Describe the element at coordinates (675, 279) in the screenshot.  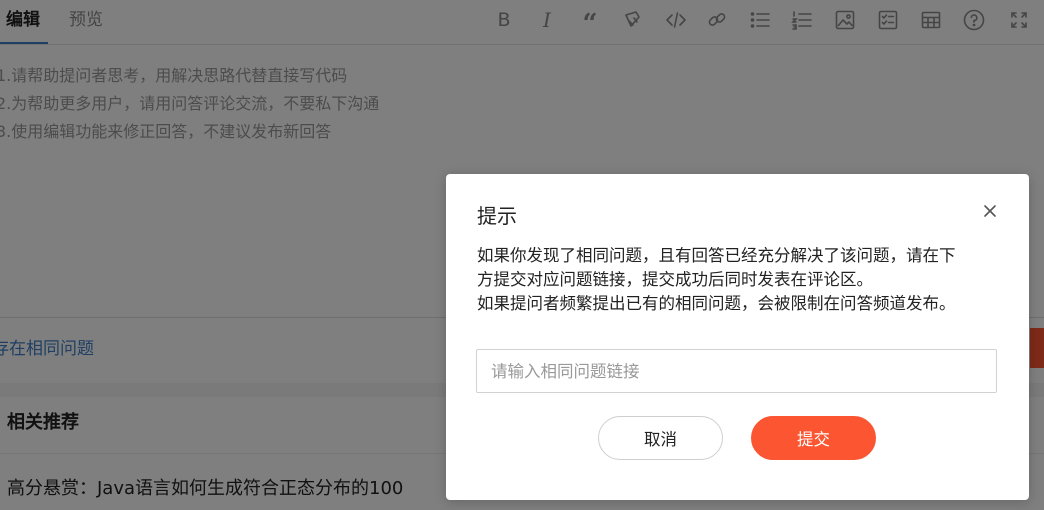
I see `dialog-message-line: 方提交对应问题链接，提交成功后同时发表在评论区。` at that location.